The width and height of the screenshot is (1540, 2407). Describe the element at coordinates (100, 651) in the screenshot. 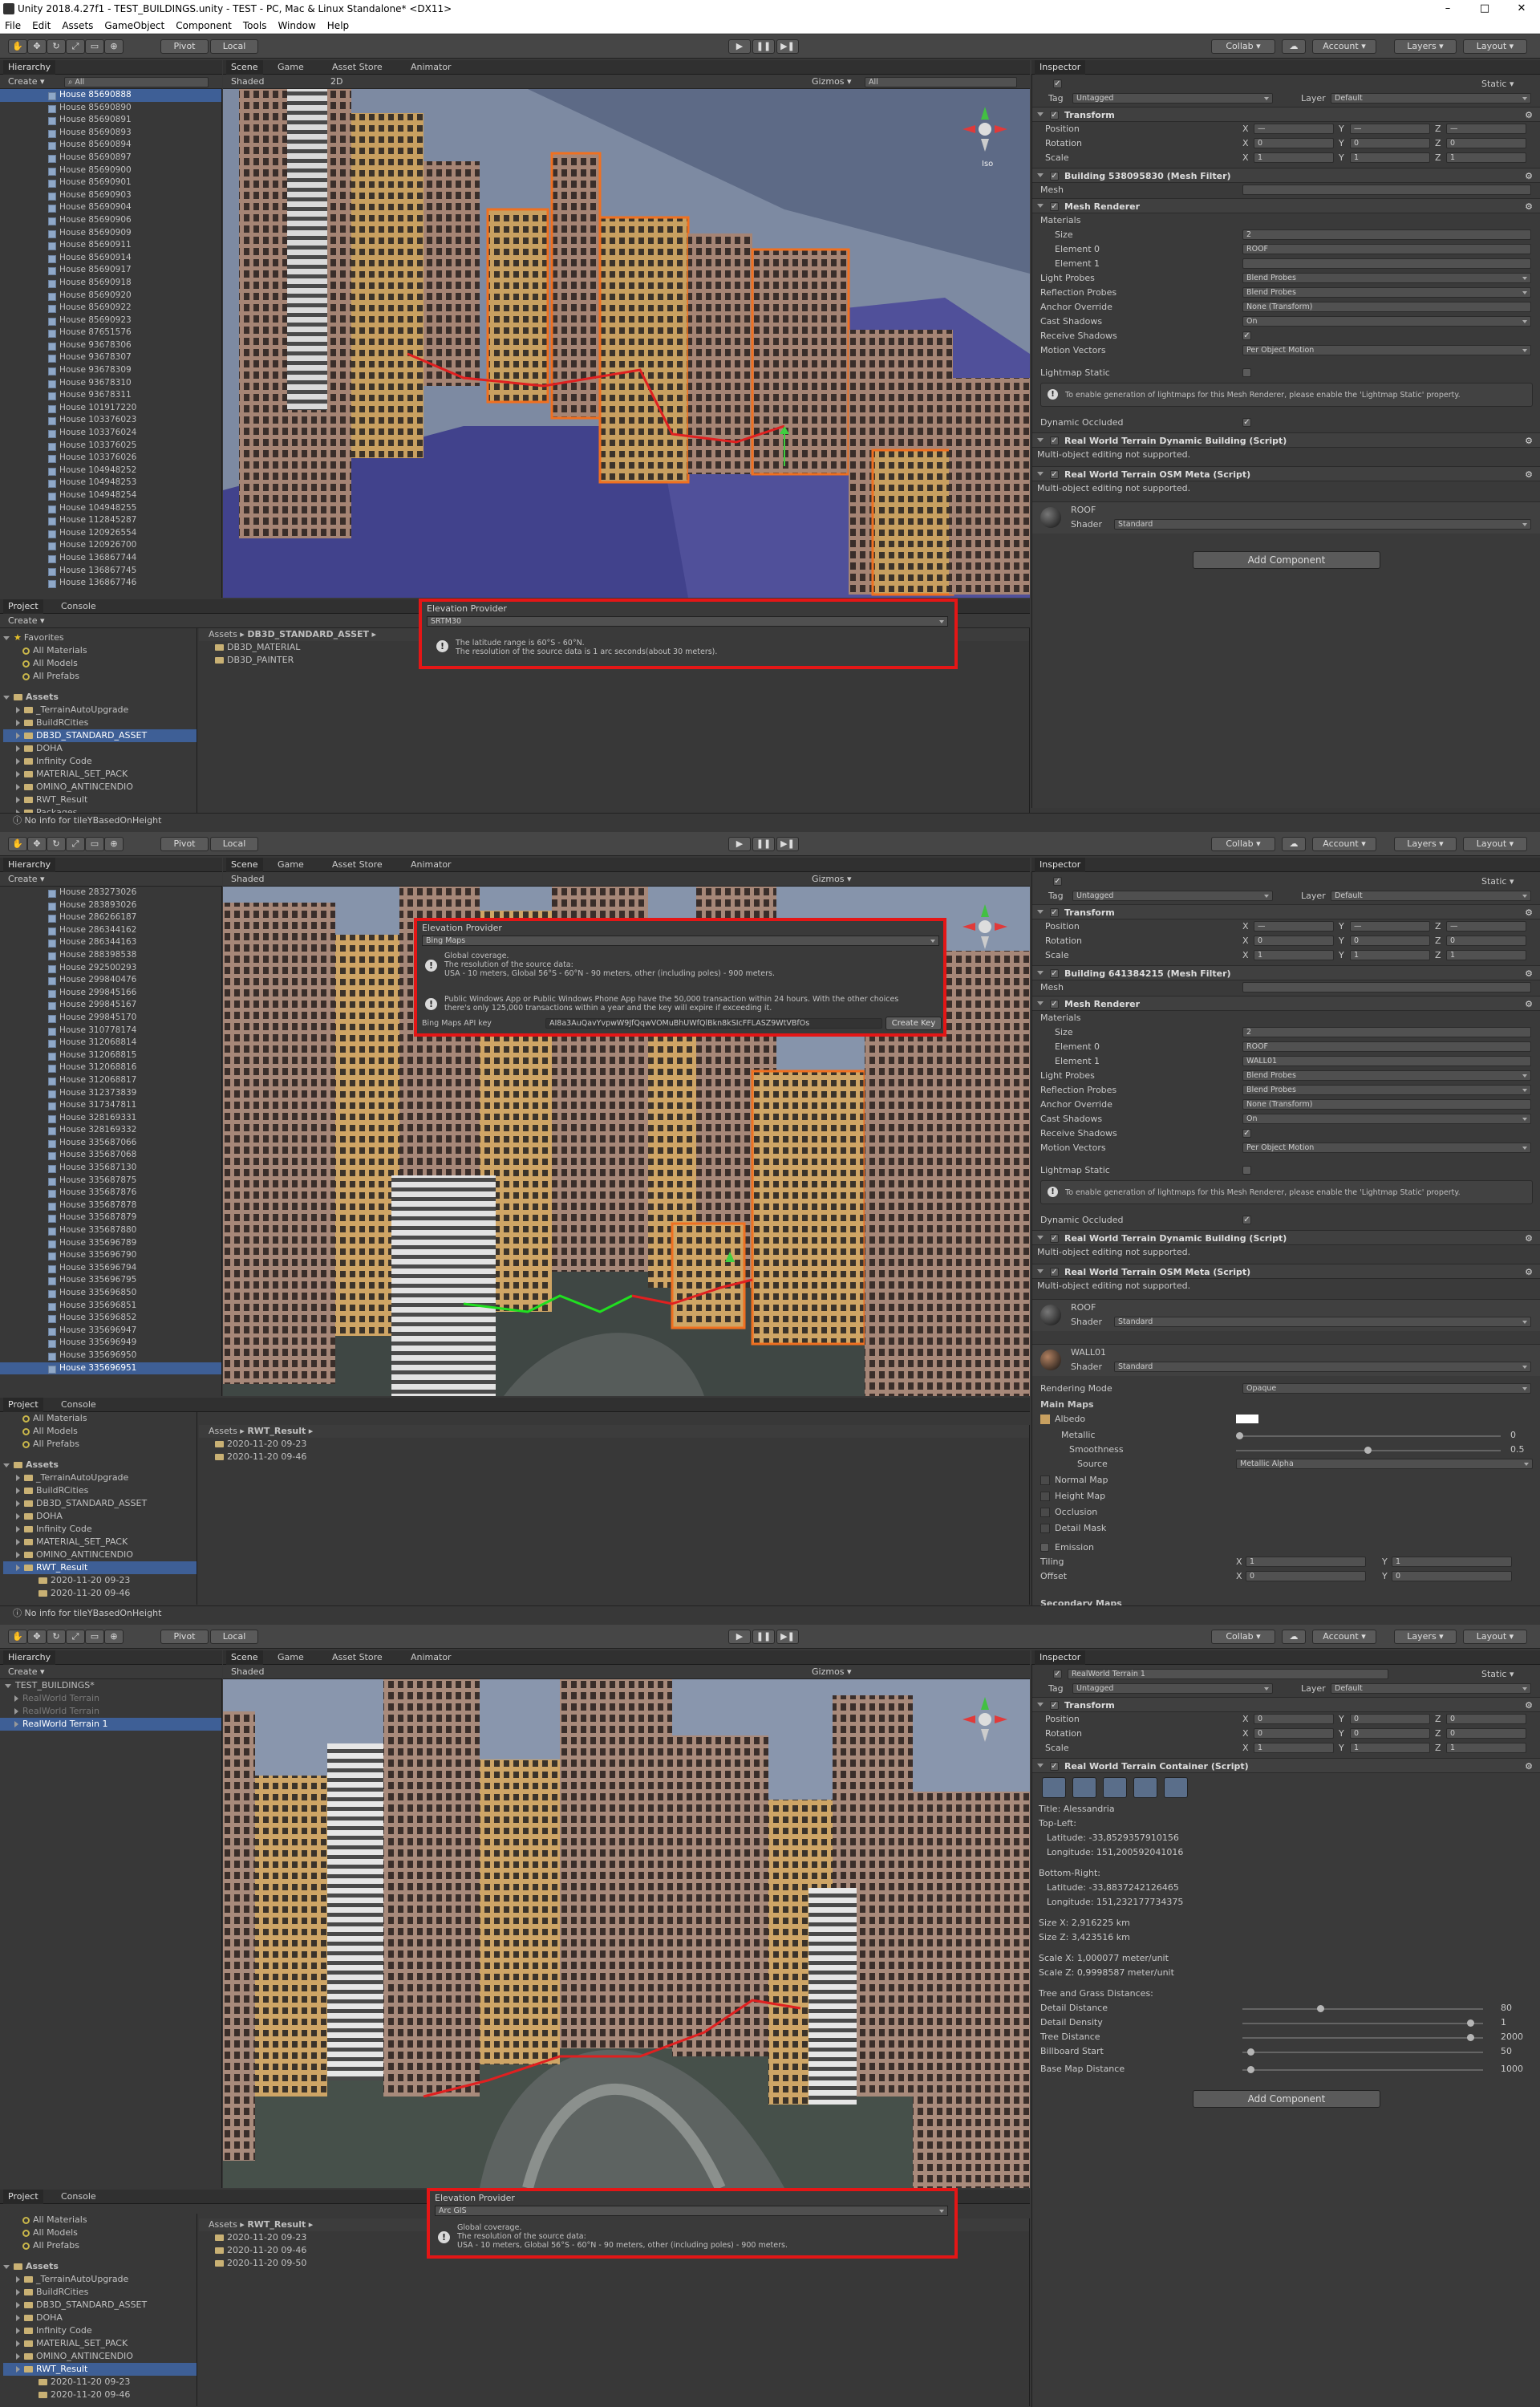

I see `favorite-item: All Materials` at that location.